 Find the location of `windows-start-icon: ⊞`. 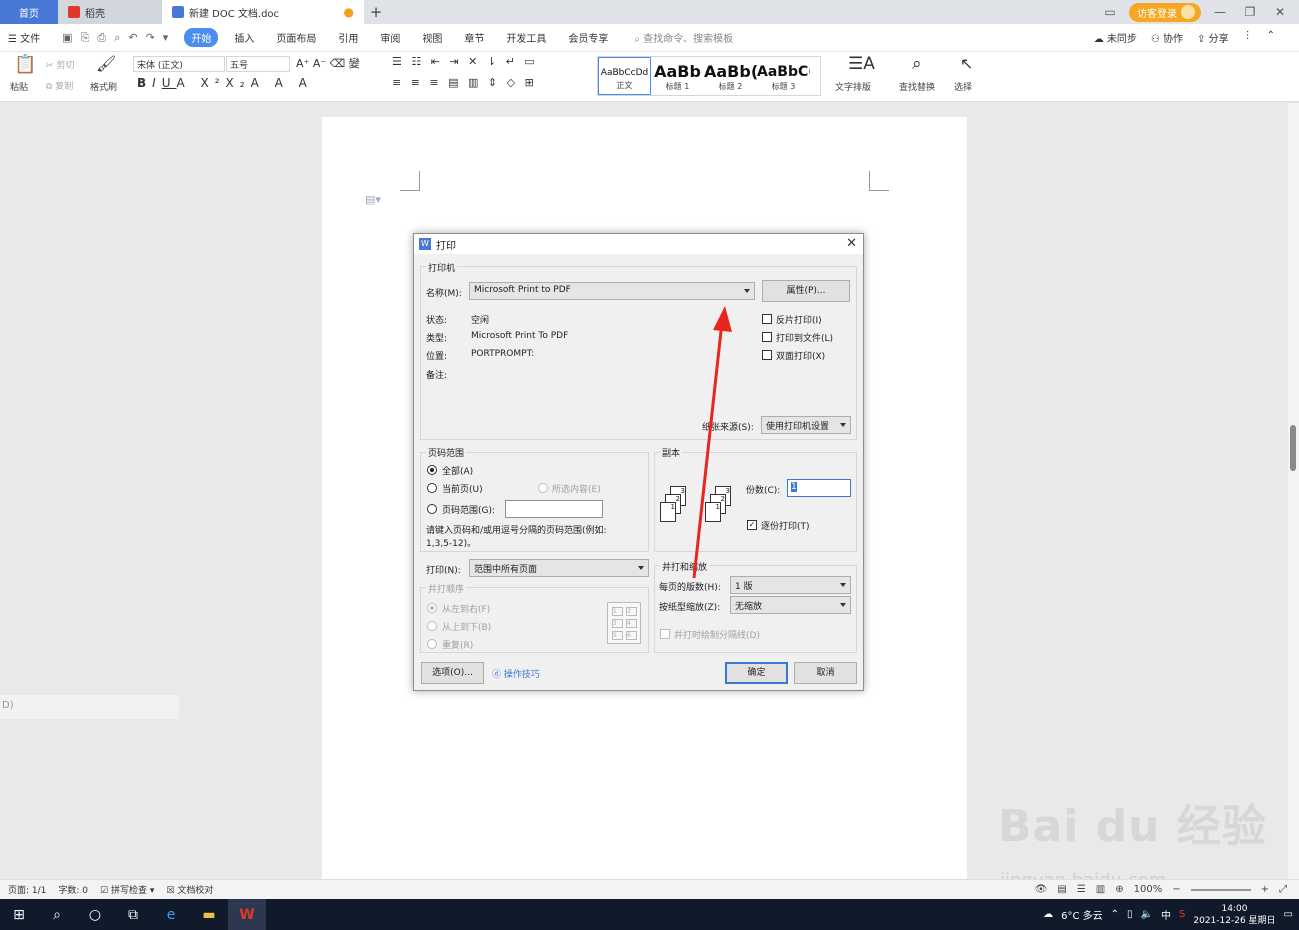

windows-start-icon: ⊞ is located at coordinates (19, 914).